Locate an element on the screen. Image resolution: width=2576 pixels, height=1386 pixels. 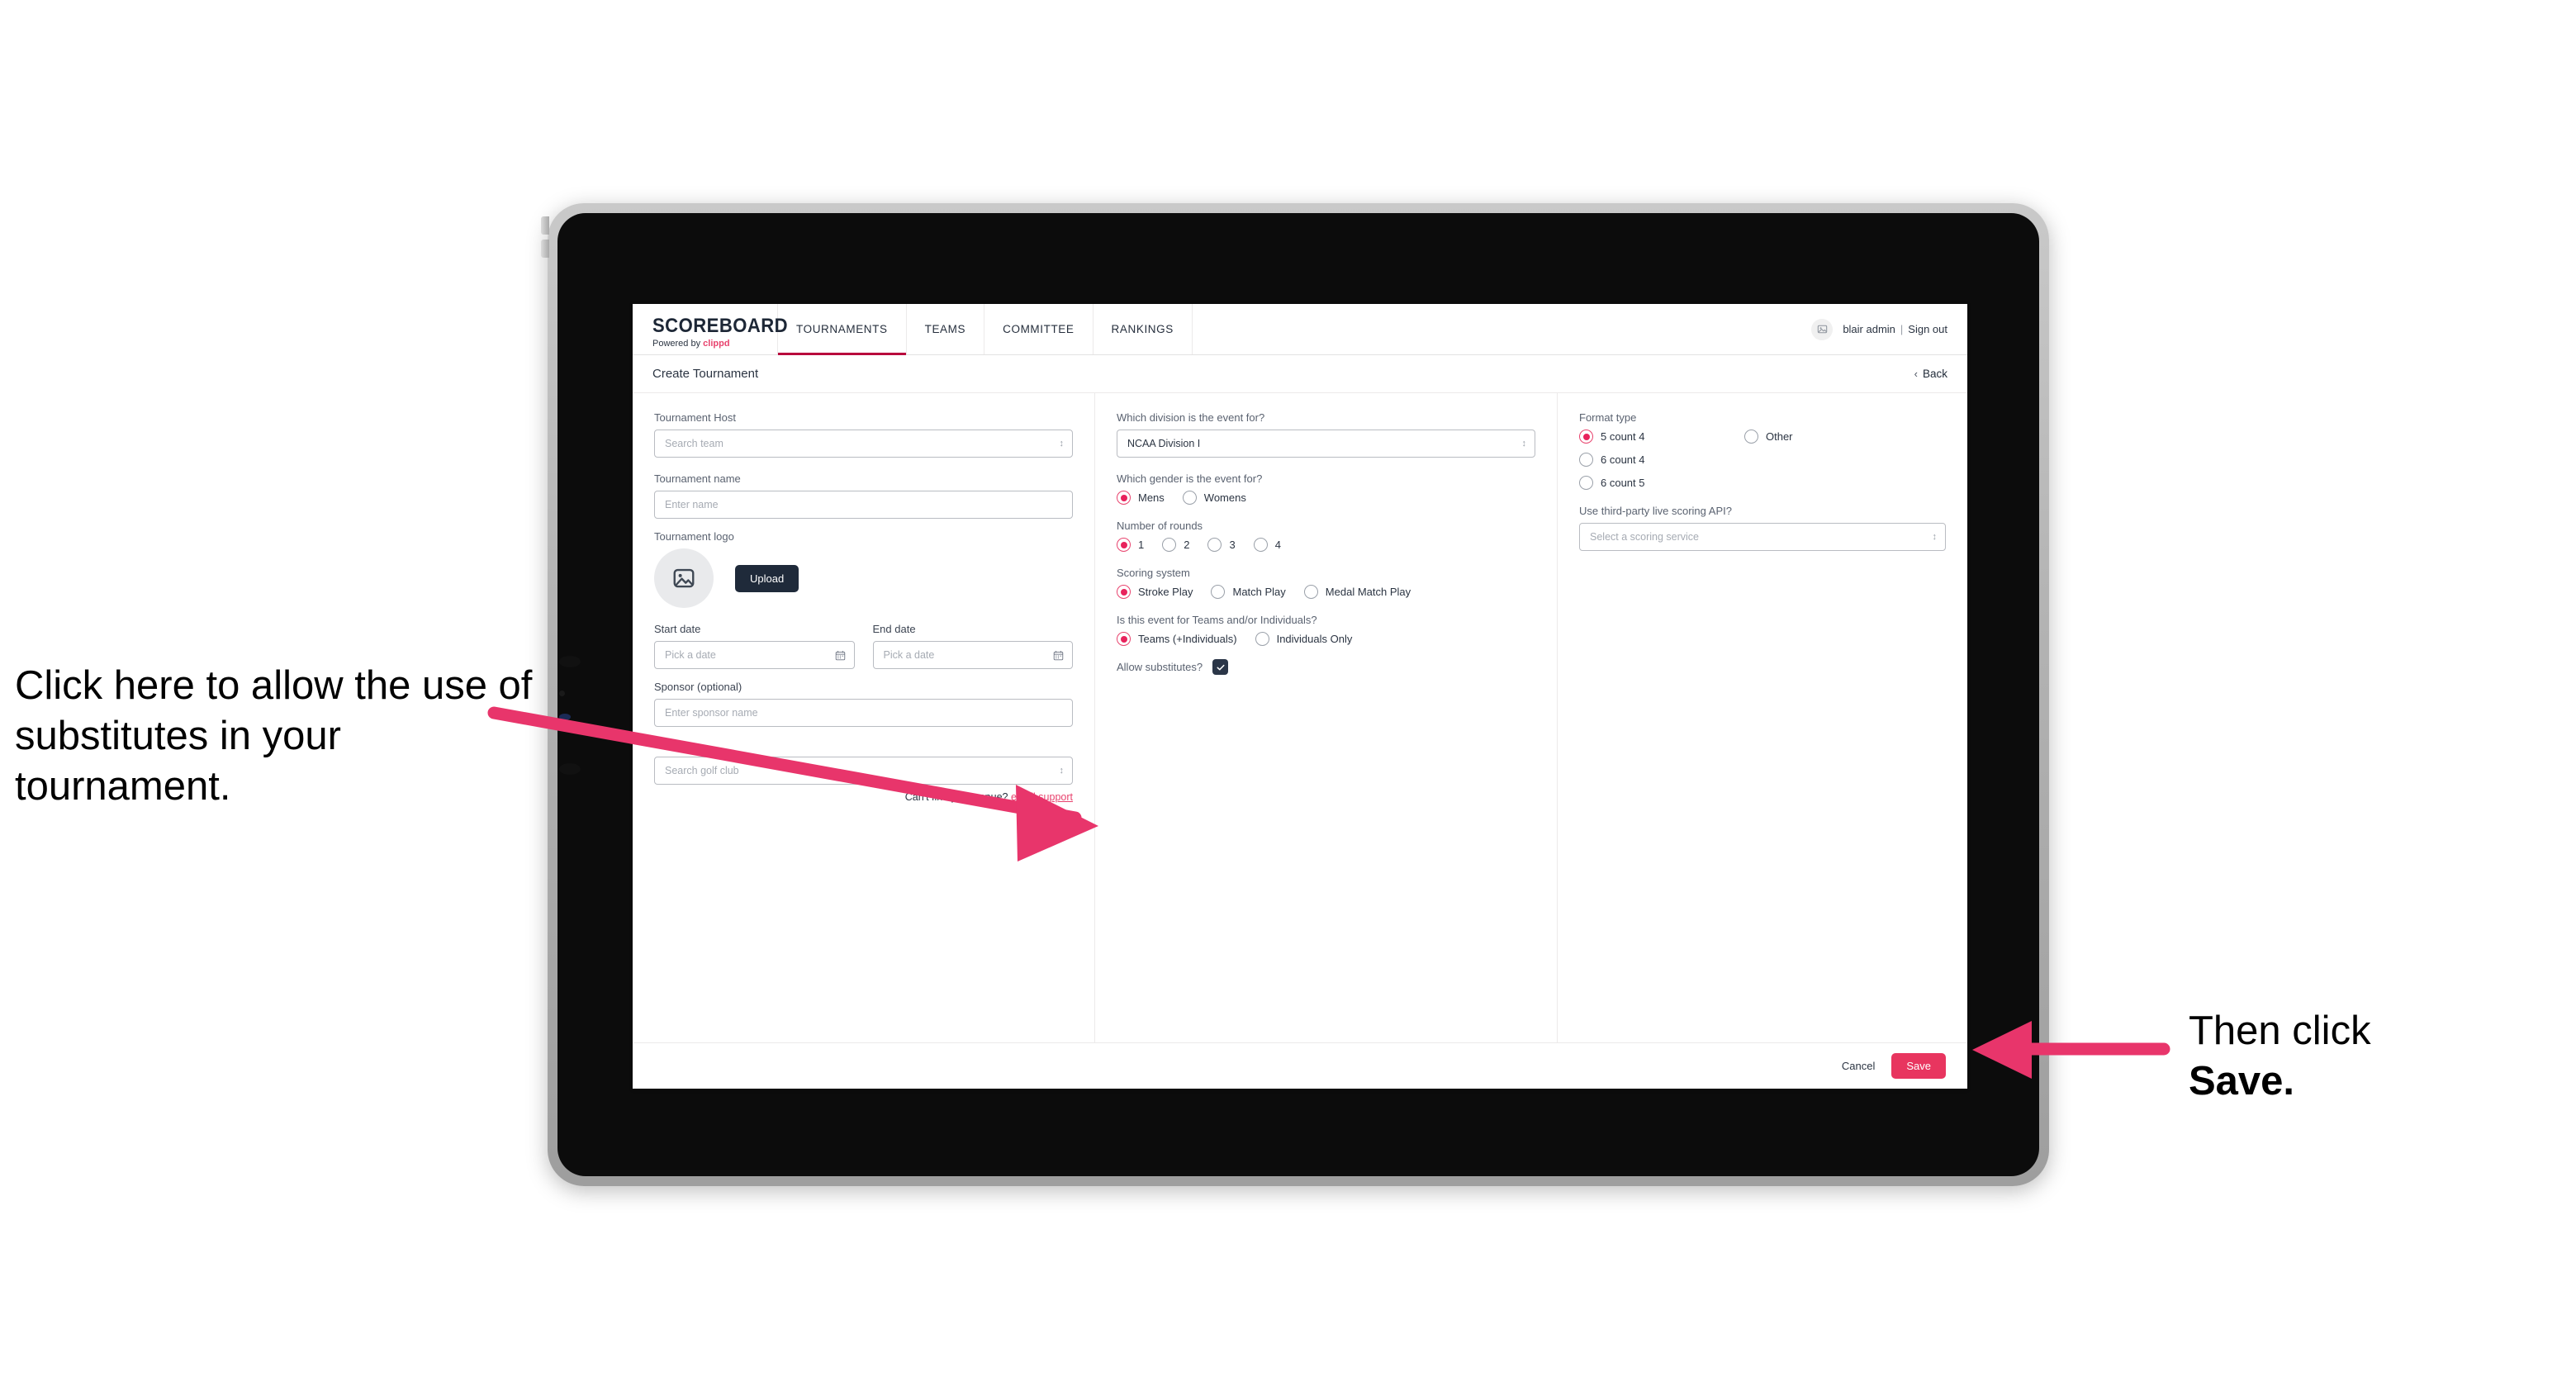
scoring-radio-group: Stroke Play Match Play Medal Match Play is located at coordinates (1326, 592).